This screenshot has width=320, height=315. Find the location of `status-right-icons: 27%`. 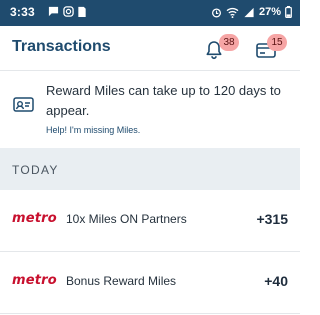

status-right-icons: 27% is located at coordinates (251, 12).